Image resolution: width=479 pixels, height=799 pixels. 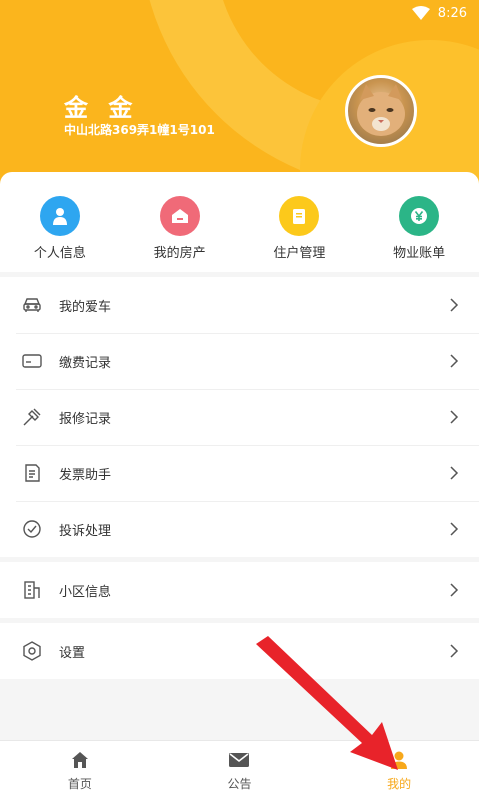 I want to click on clipboard-icon, so click(x=299, y=216).